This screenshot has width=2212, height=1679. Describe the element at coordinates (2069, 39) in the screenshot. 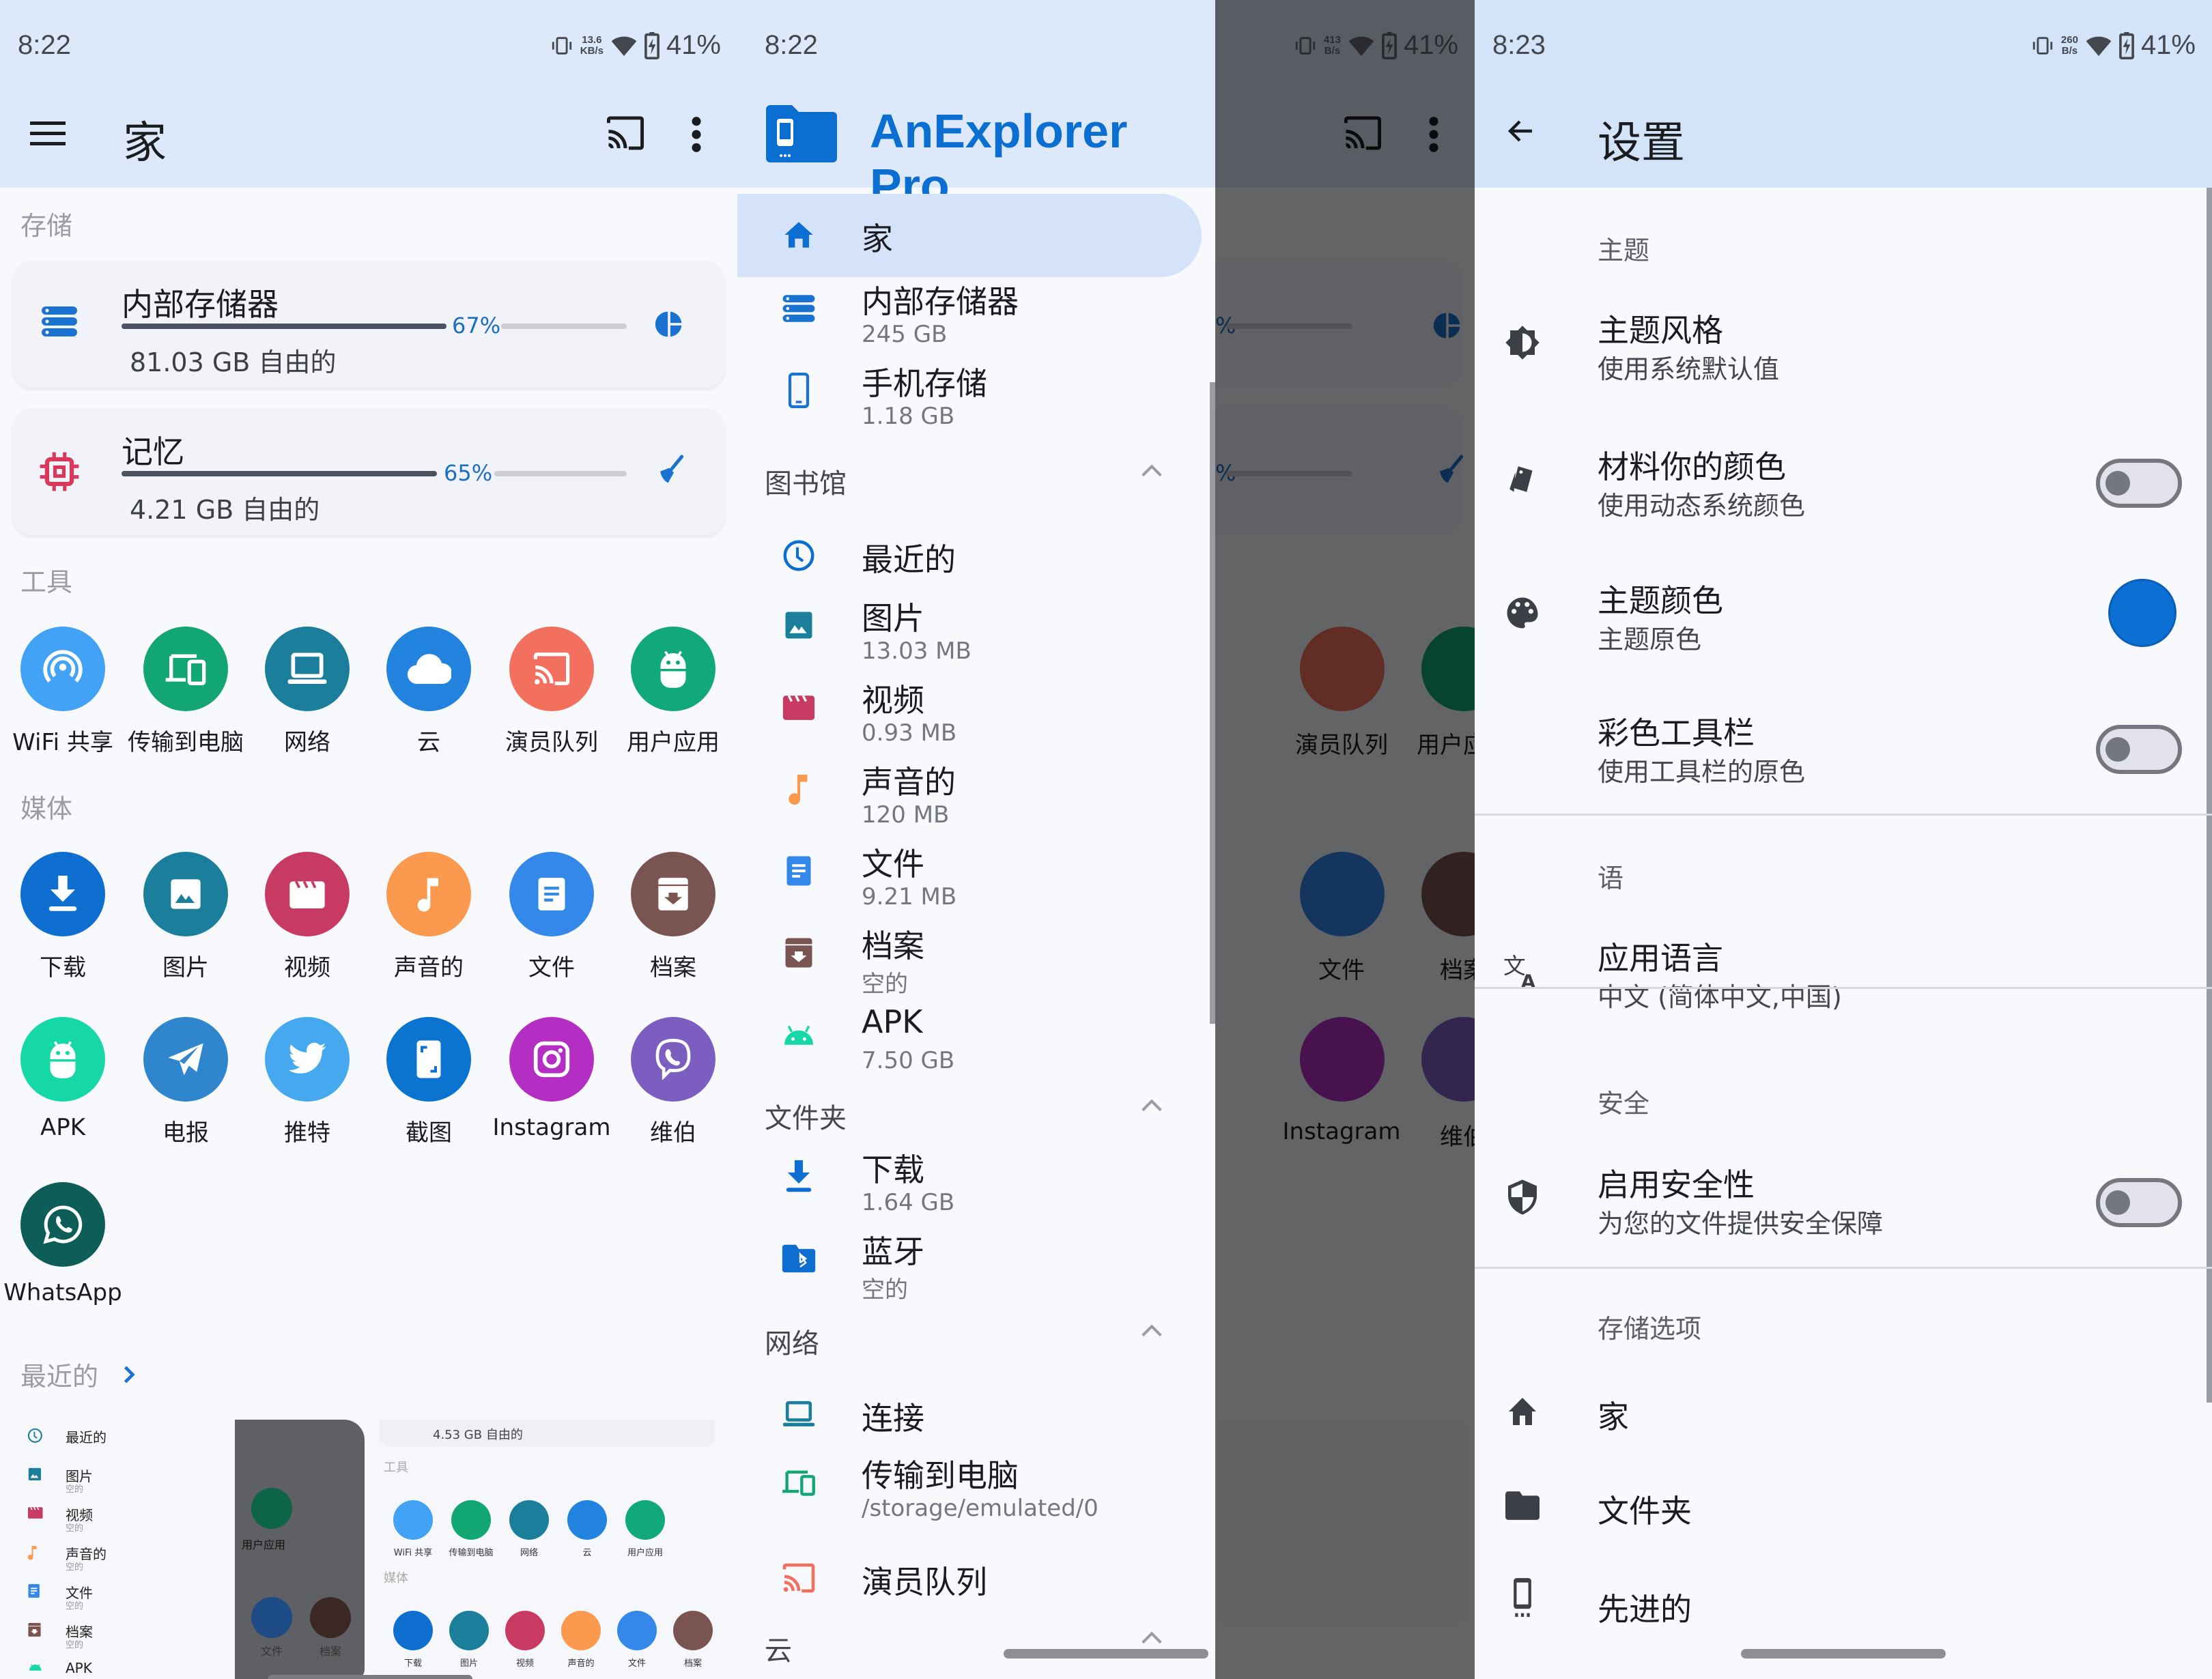

I see `speed-value: 260` at that location.